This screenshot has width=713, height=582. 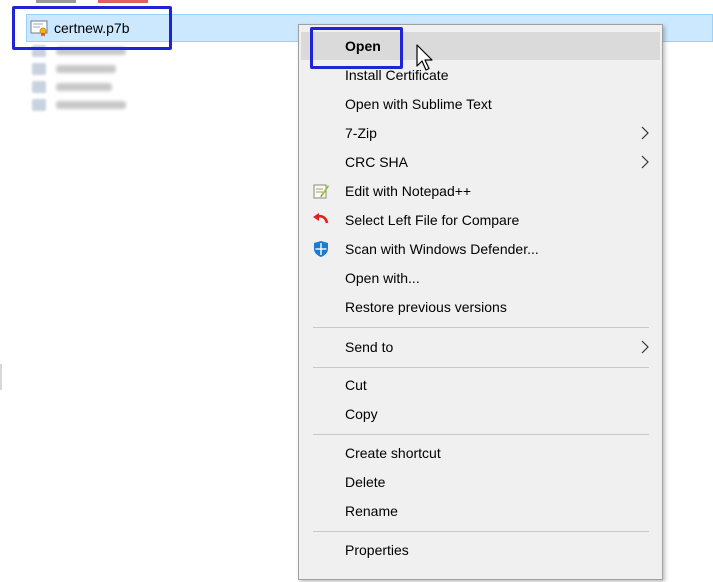 I want to click on menu-item-restore-previous: Restore previous versions, so click(x=480, y=307).